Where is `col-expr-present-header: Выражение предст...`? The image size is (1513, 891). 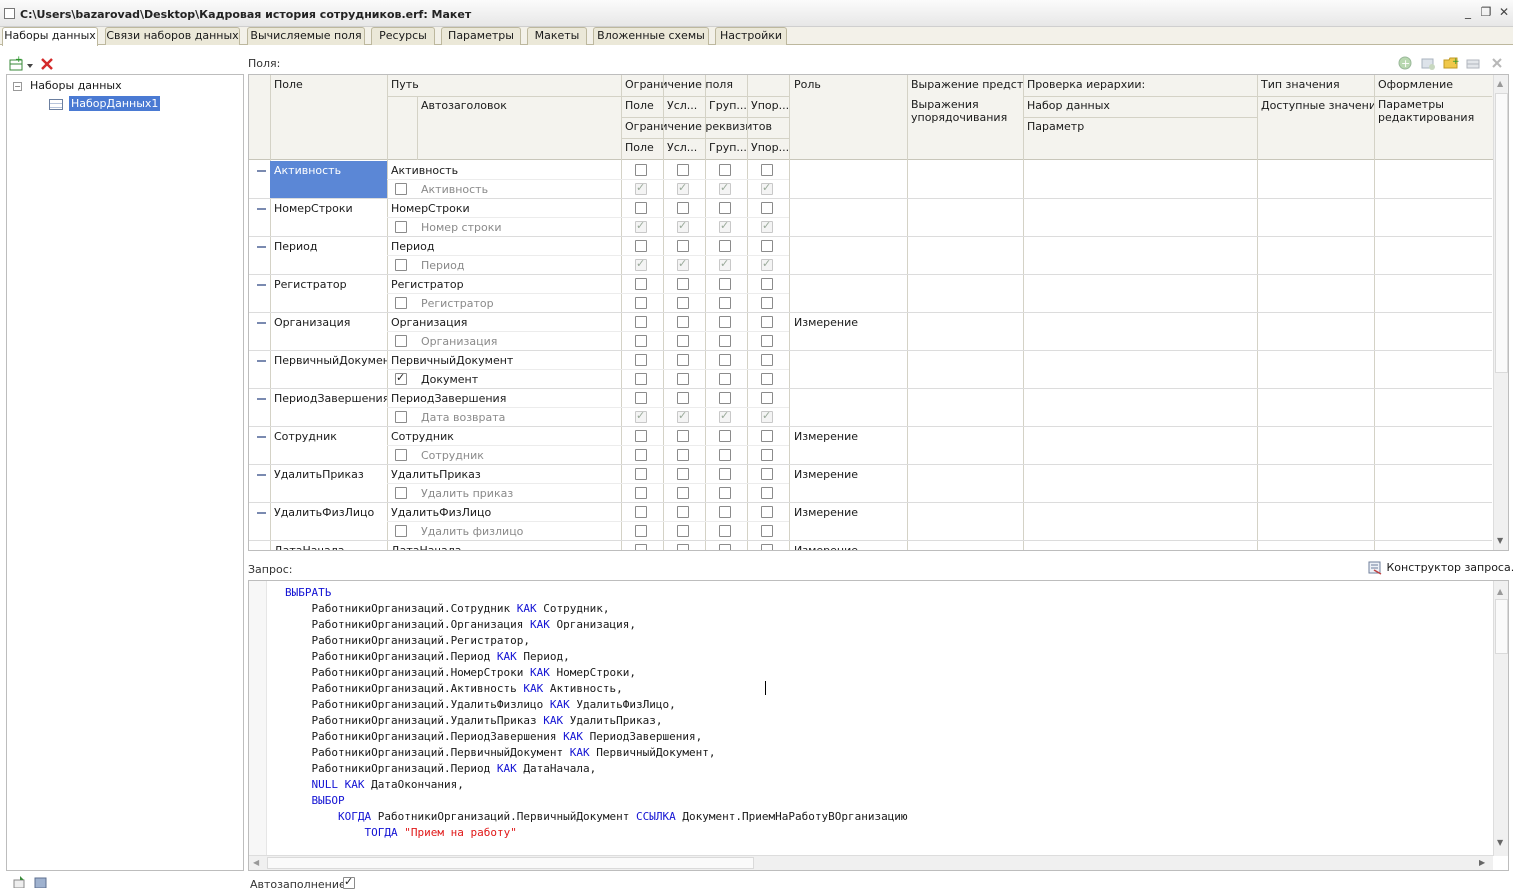 col-expr-present-header: Выражение предст... is located at coordinates (965, 84).